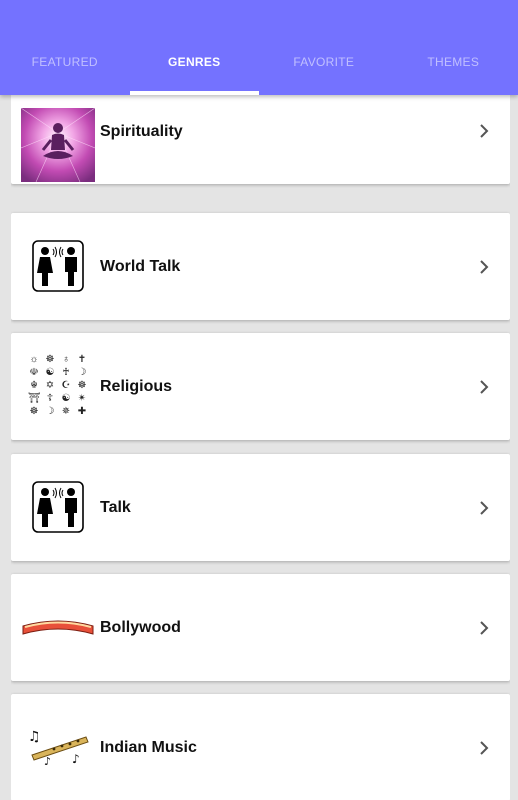 The width and height of the screenshot is (518, 800). I want to click on tab-bar: FEATURED GENRES FAVORITE THEMES, so click(259, 67).